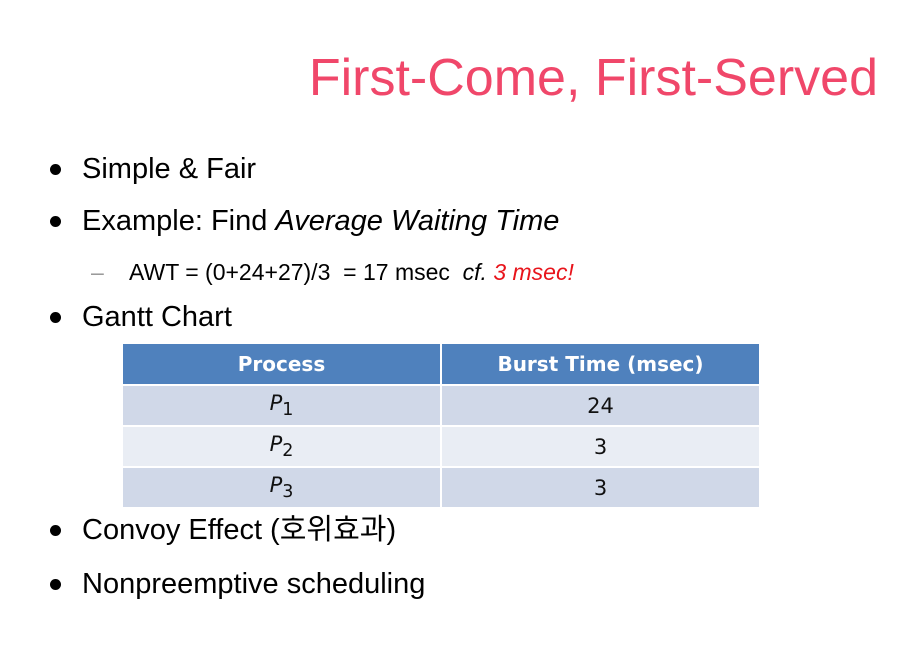  I want to click on awt-formula: AWT = (0+24+27)/3 = 17 msec, so click(296, 272).